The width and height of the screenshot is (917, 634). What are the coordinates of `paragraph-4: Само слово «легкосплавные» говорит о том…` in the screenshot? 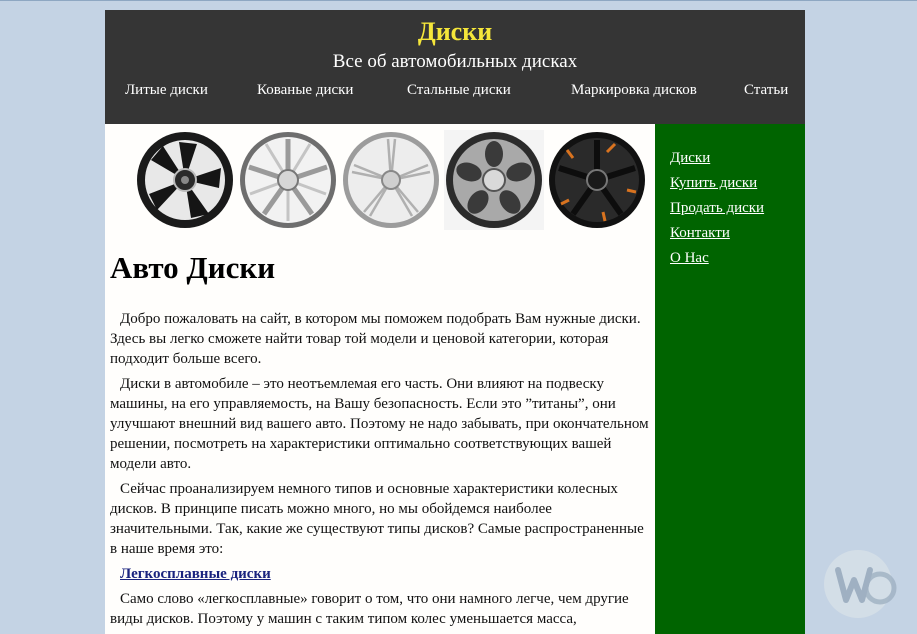 It's located at (369, 609).